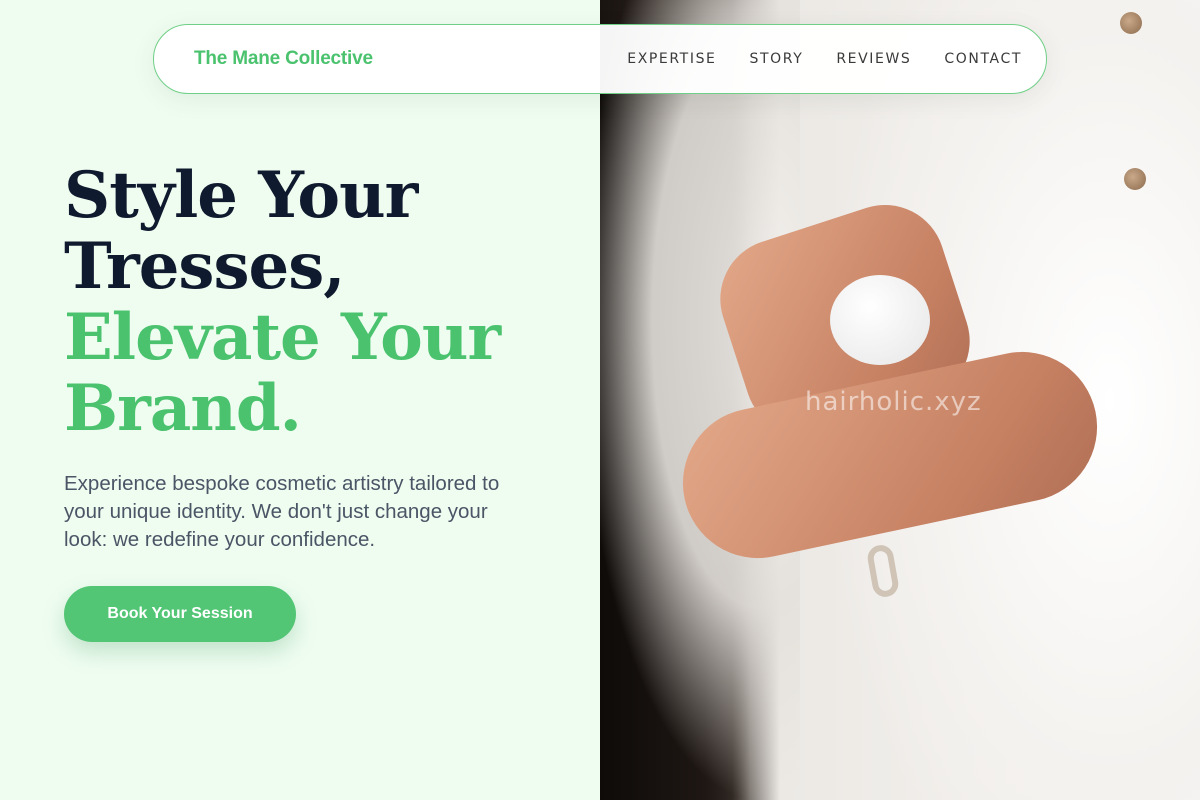 The height and width of the screenshot is (800, 1200). Describe the element at coordinates (777, 59) in the screenshot. I see `nav-link-story: STORY` at that location.